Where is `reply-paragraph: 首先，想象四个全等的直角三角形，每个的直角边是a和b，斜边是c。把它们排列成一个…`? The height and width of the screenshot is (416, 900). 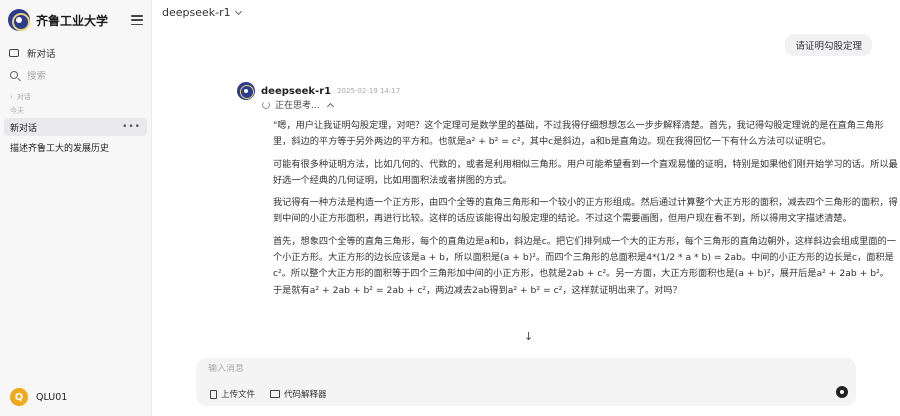
reply-paragraph: 首先，想象四个全等的直角三角形，每个的直角边是a和b，斜边是c。把它们排列成一个… is located at coordinates (584, 265).